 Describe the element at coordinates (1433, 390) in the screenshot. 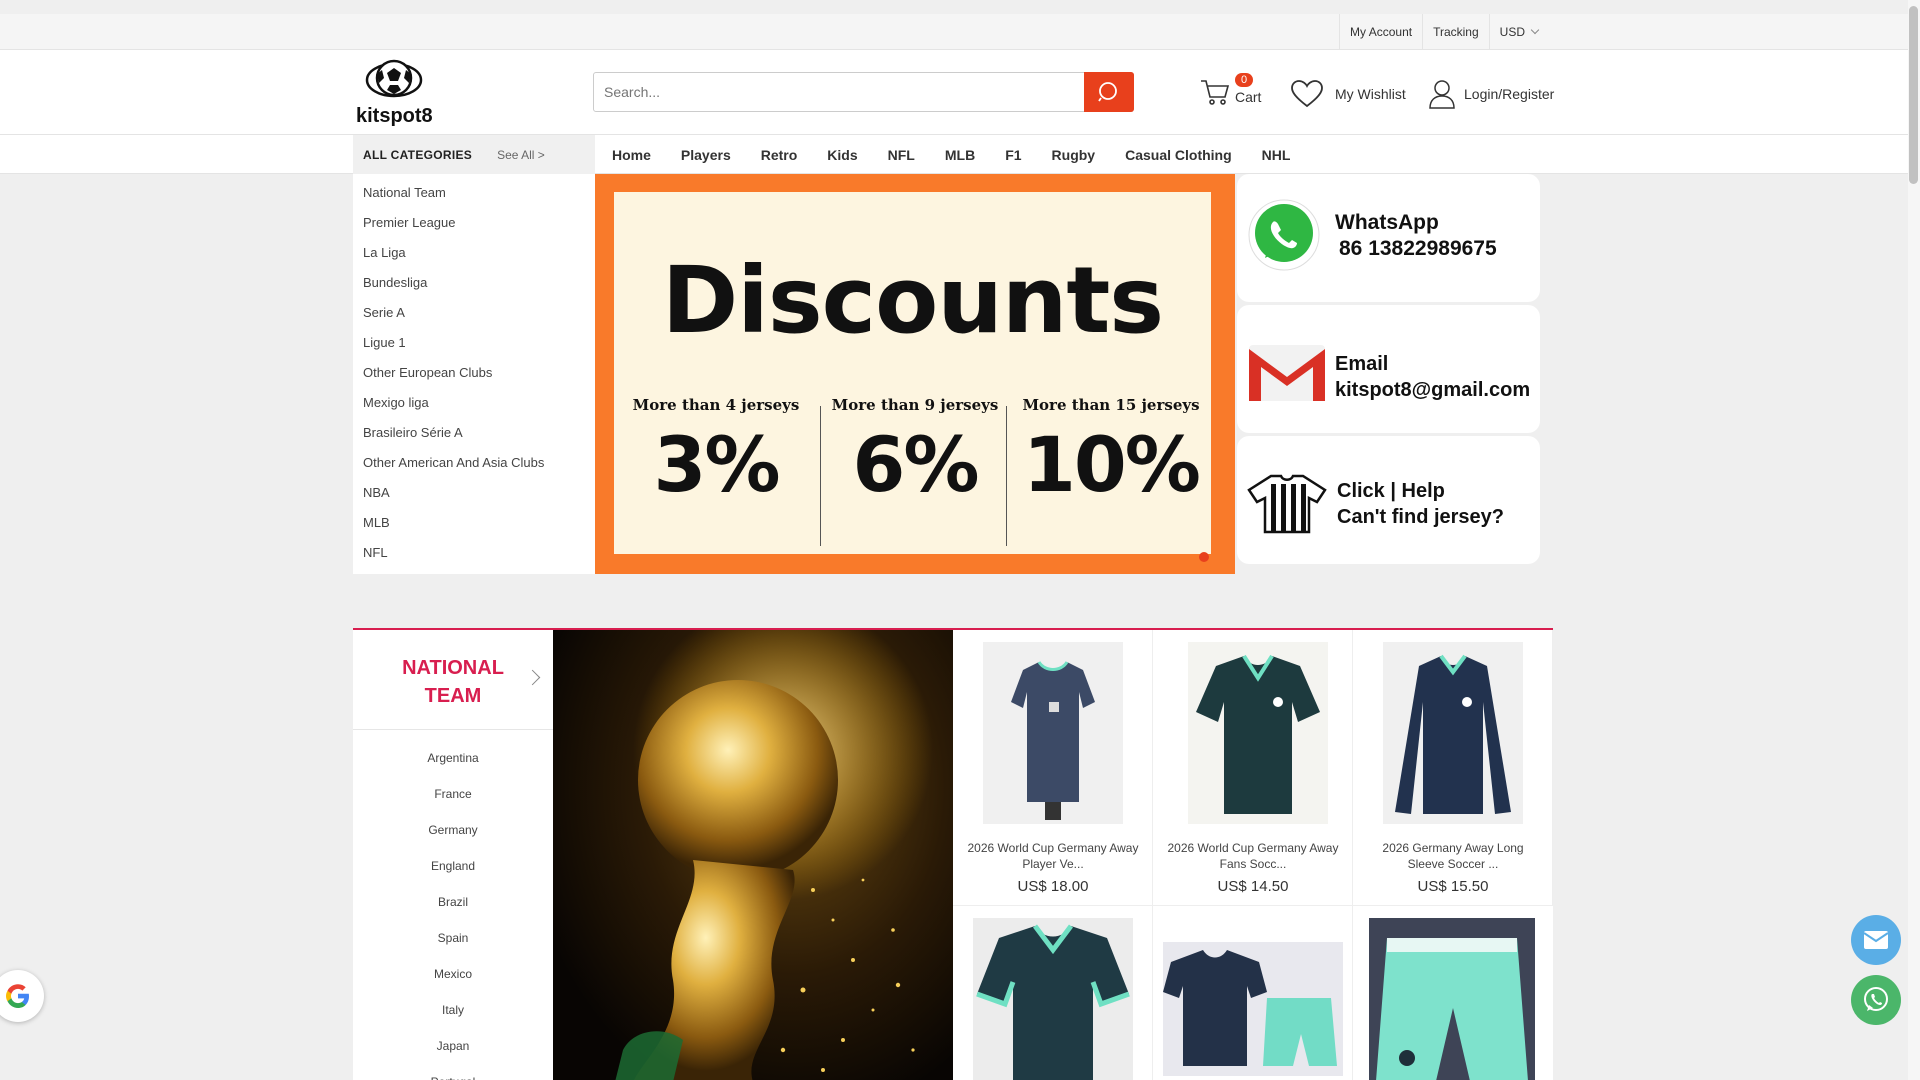

I see `email-address: kitspot8@gmail.com` at that location.